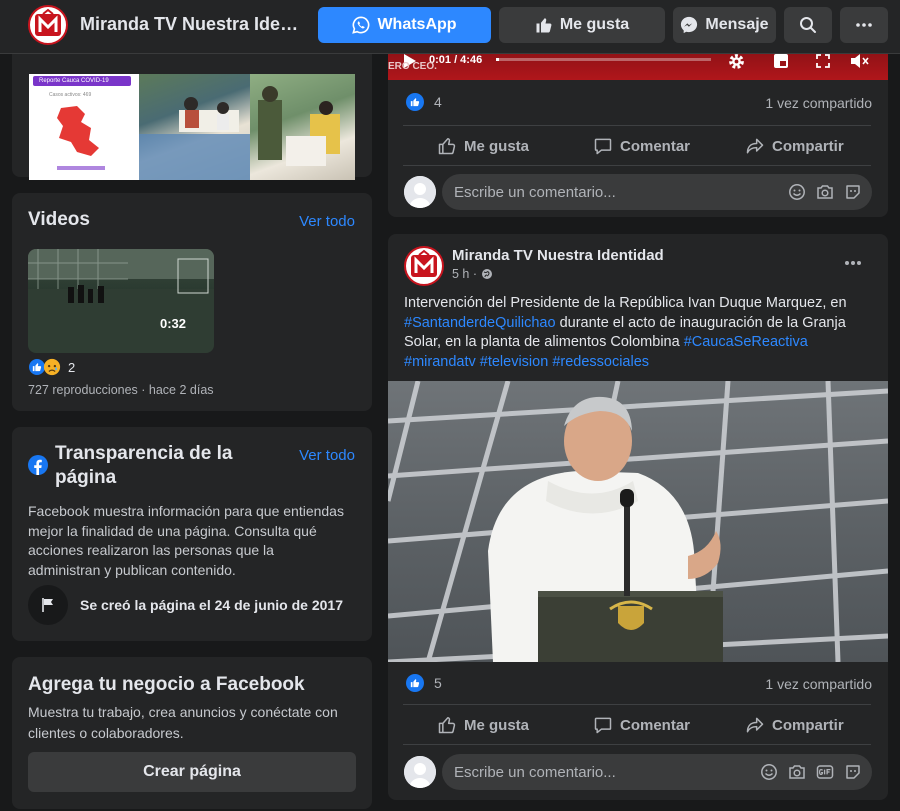 The image size is (900, 811). I want to click on message-button: Mensaje, so click(724, 25).